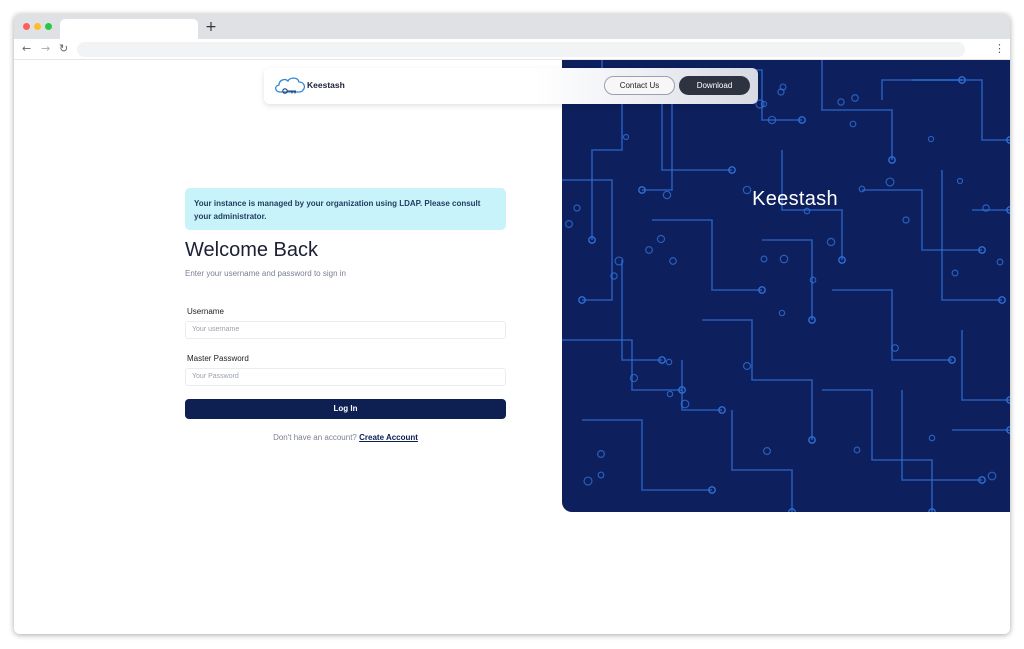 The image size is (1024, 649). What do you see at coordinates (388, 437) in the screenshot?
I see `create-account-link: Create Account` at bounding box center [388, 437].